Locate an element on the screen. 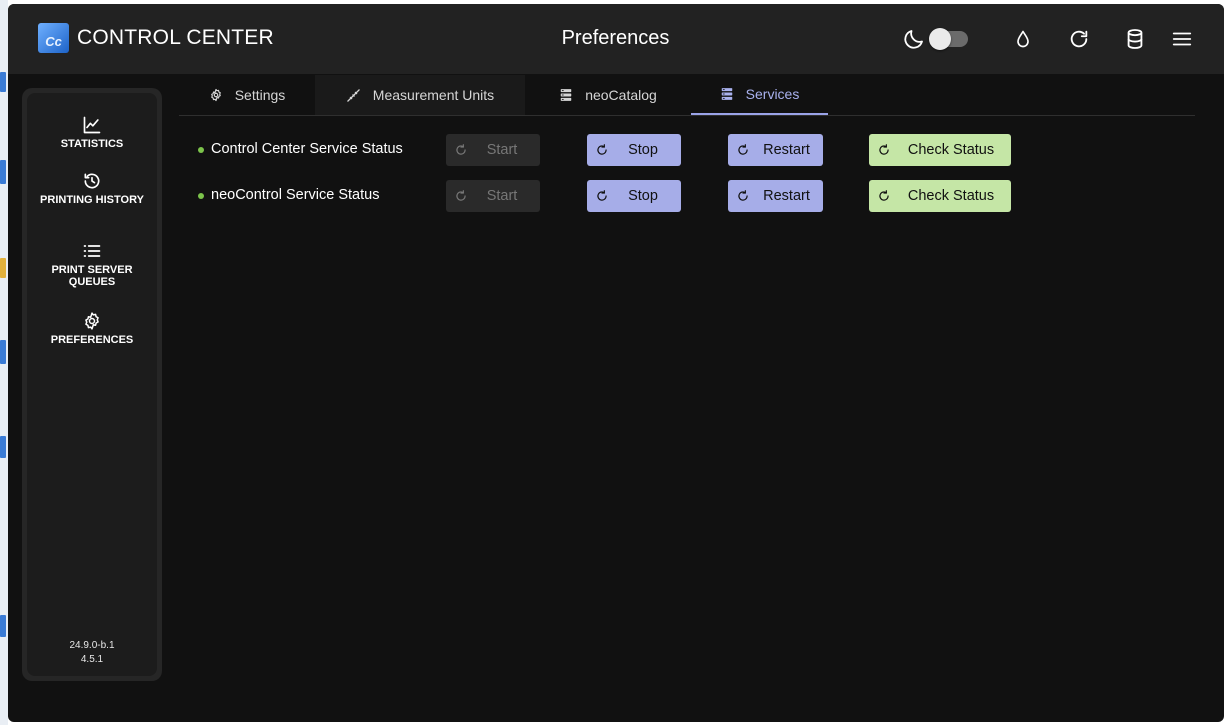  sidebar-item-printing-history: PRINTING HISTORY is located at coordinates (92, 188).